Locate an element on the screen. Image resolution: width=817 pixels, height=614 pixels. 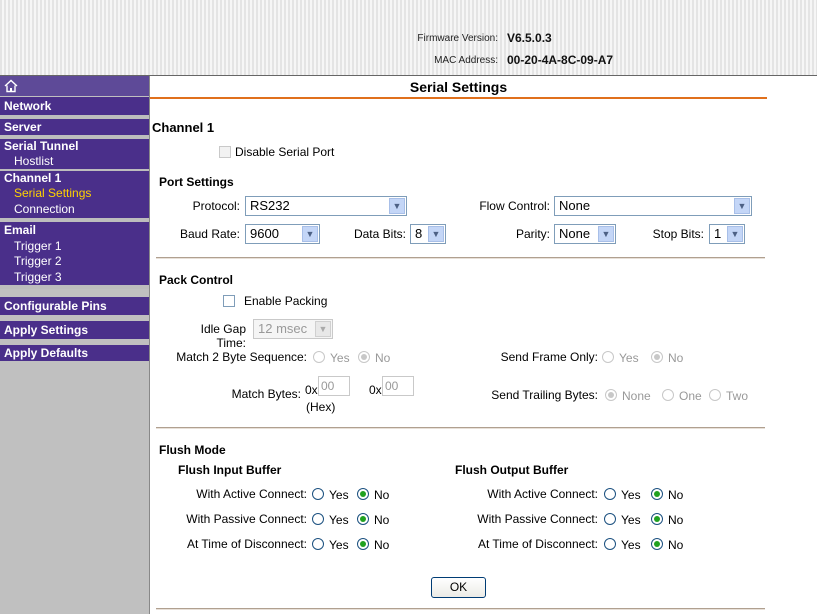
flow-control-label: Flow Control: is located at coordinates (514, 206).